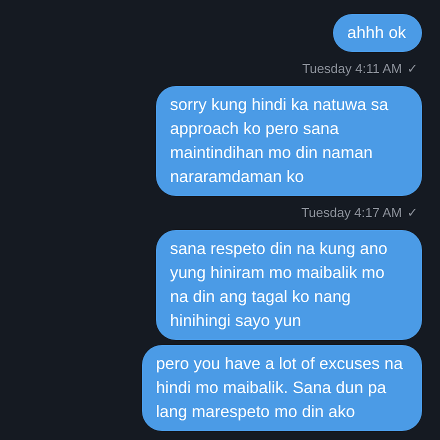 This screenshot has height=440, width=440. What do you see at coordinates (282, 388) in the screenshot?
I see `message-bubble: pero you have a lot of excuses na hindi mo maibalik. Sana dun pa lang marespeto mo din ako` at bounding box center [282, 388].